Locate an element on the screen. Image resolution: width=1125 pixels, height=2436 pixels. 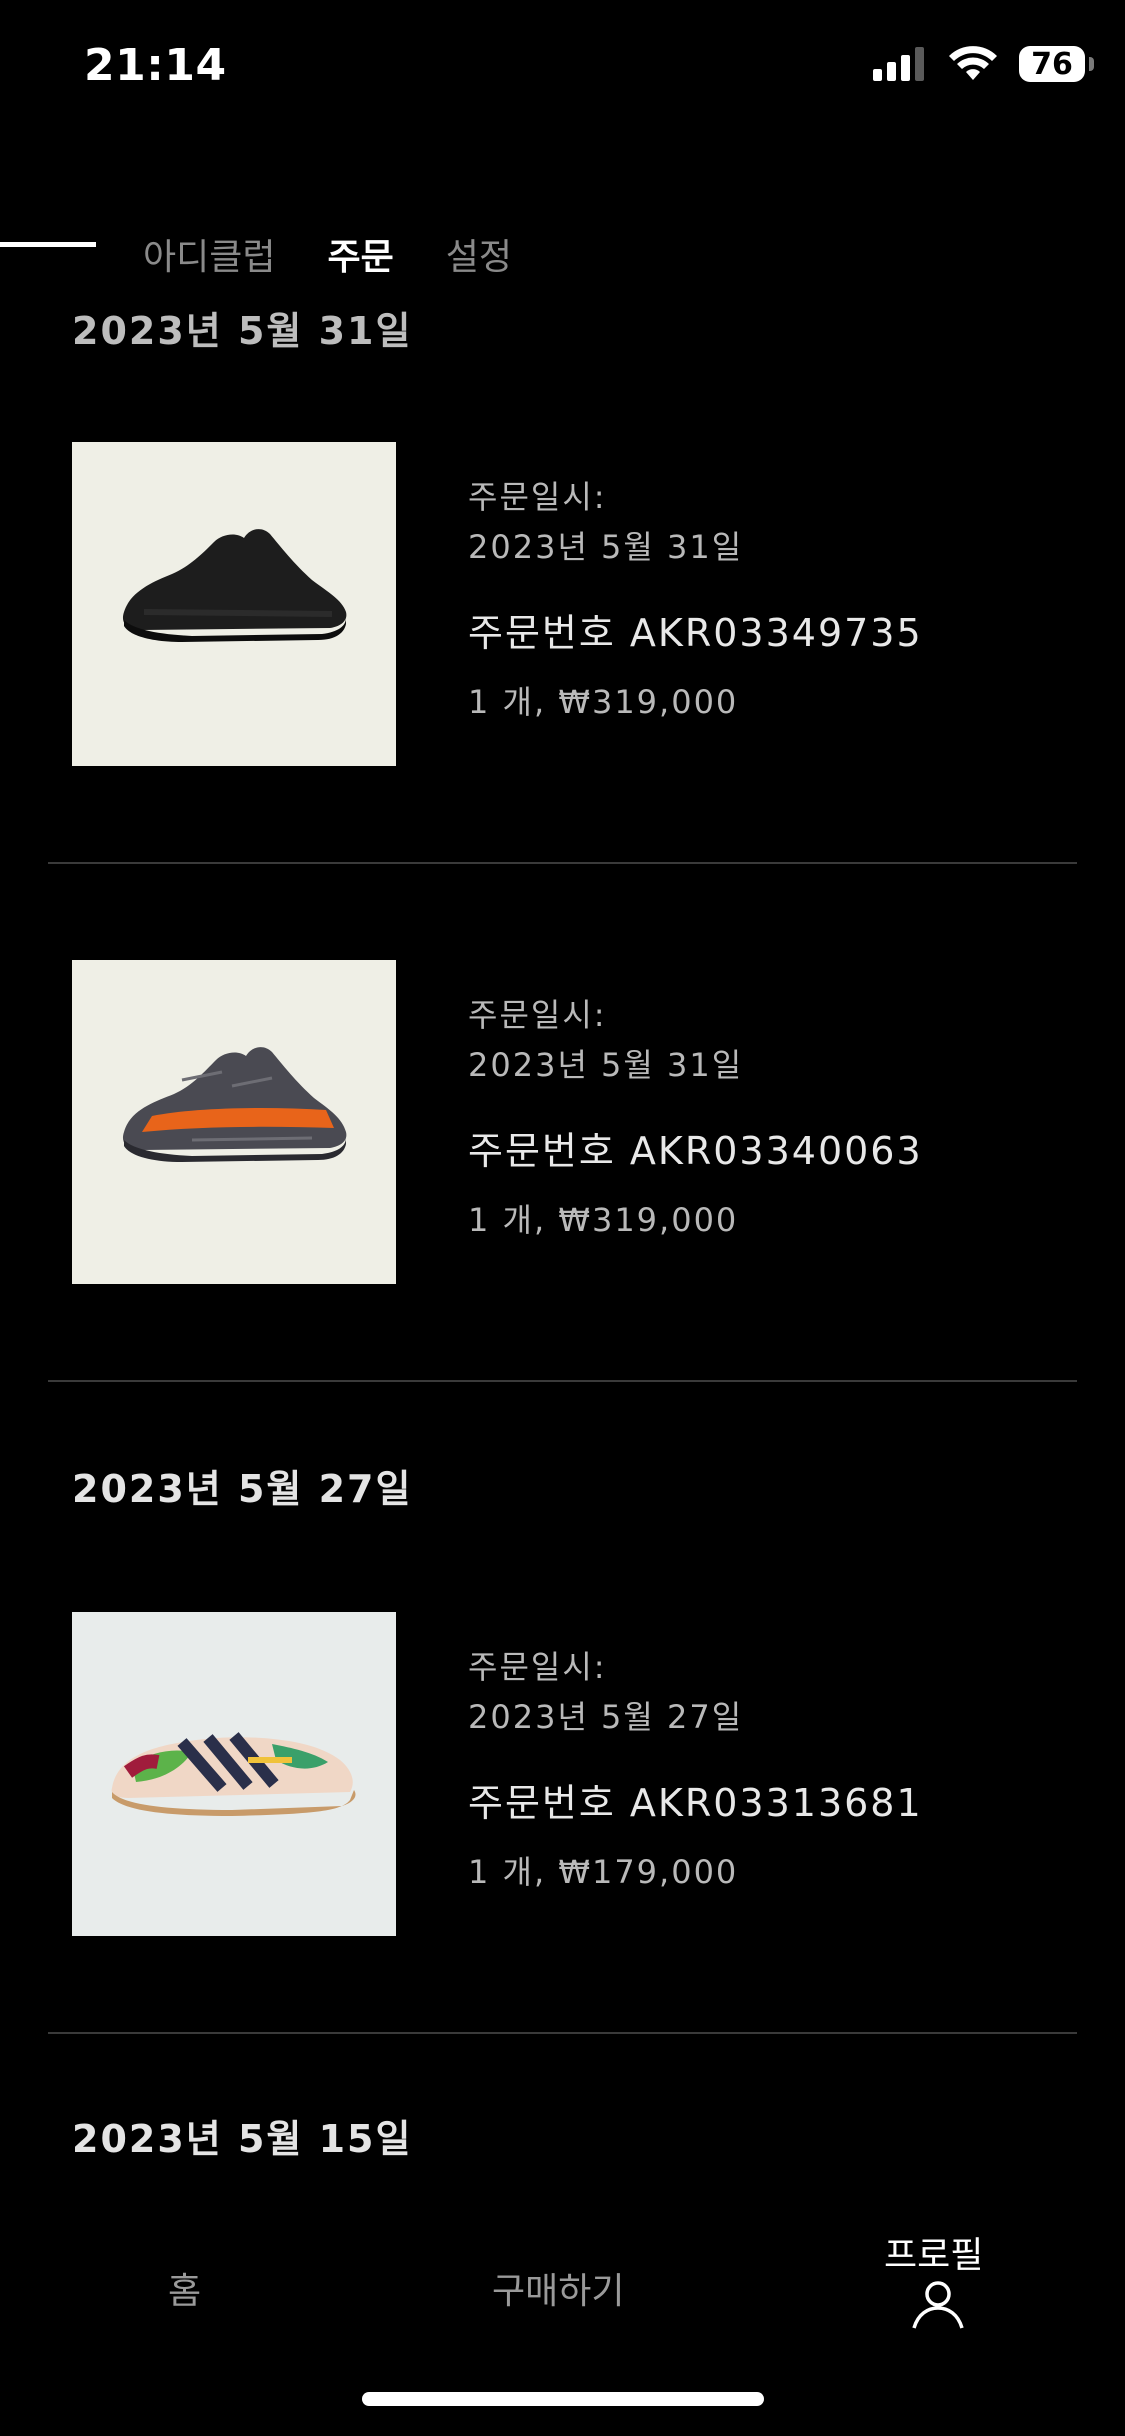
nav-shop: 구매하기 is located at coordinates (558, 2288).